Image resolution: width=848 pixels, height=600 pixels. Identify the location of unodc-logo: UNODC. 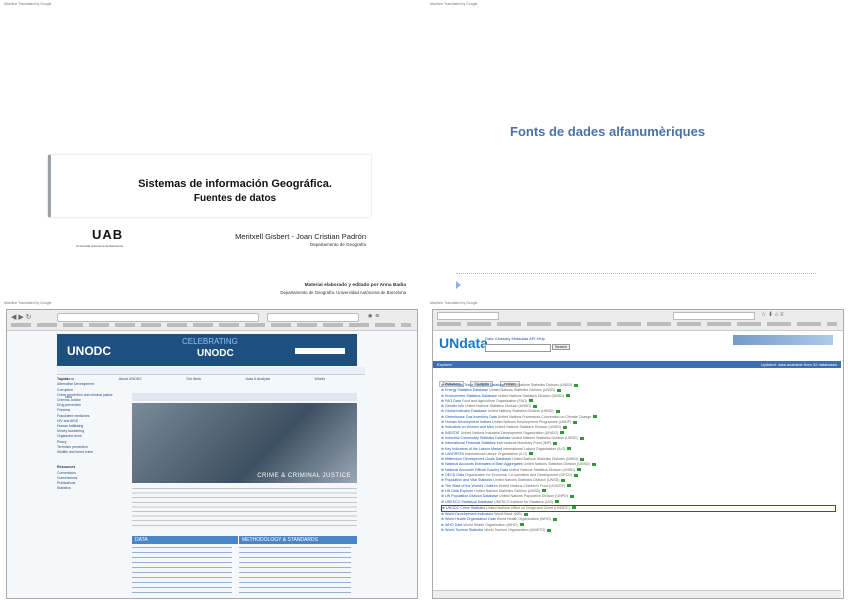
(89, 351).